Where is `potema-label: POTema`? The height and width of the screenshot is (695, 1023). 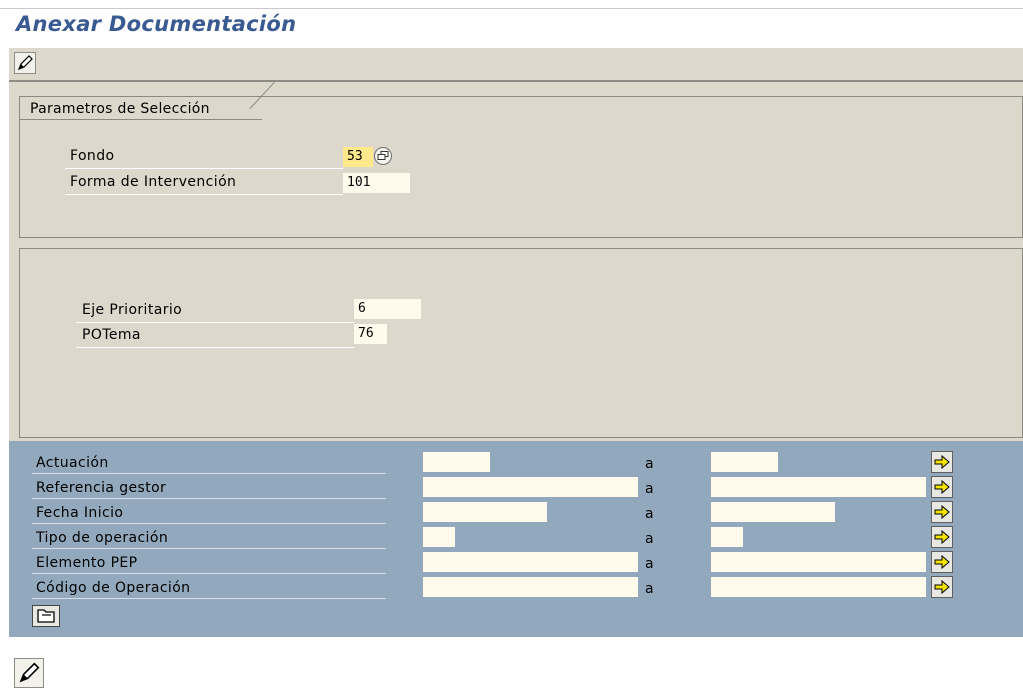 potema-label: POTema is located at coordinates (111, 335).